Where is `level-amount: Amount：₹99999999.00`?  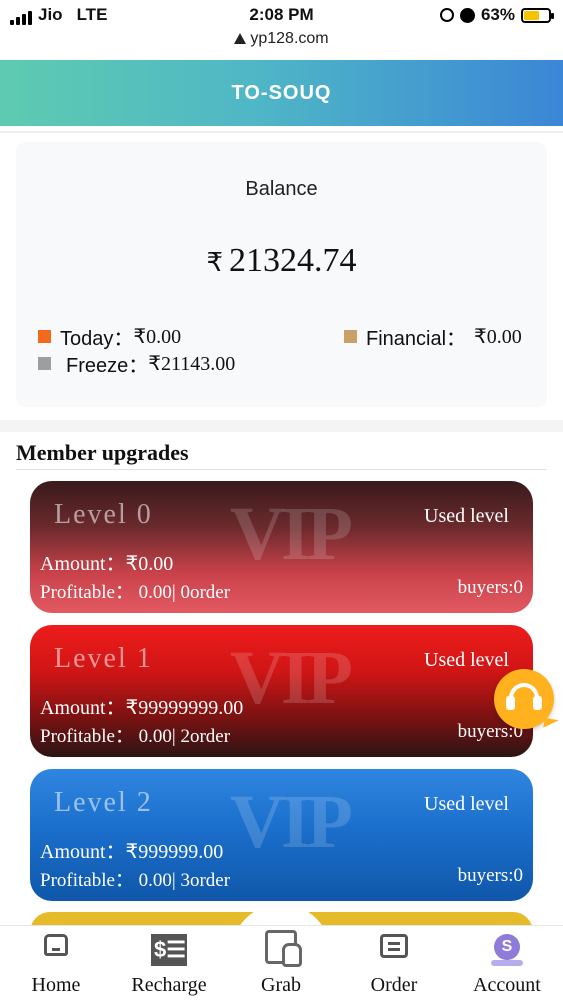
level-amount: Amount：₹99999999.00 is located at coordinates (142, 708).